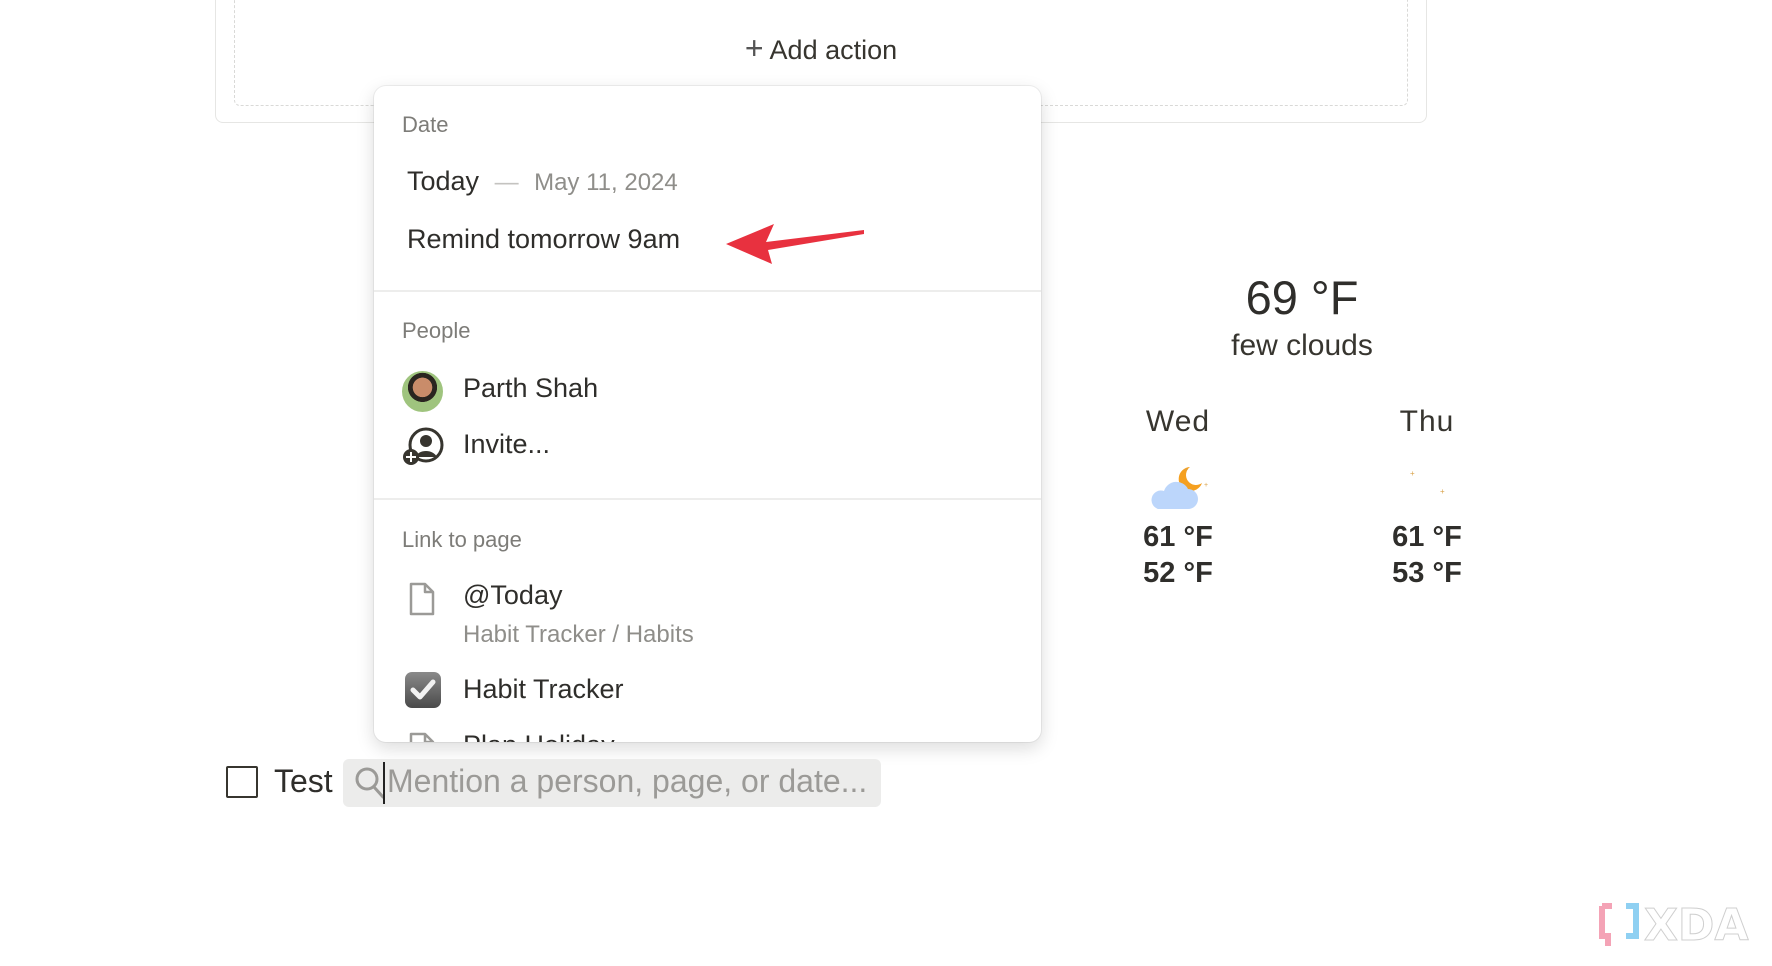 This screenshot has height=966, width=1772. Describe the element at coordinates (423, 690) in the screenshot. I see `checkbox-checked-icon` at that location.